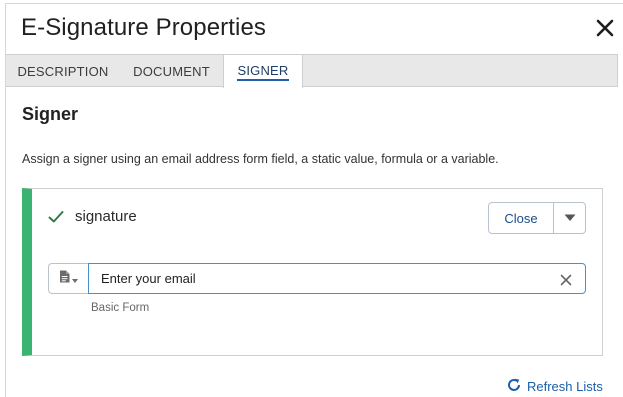 The height and width of the screenshot is (397, 623). What do you see at coordinates (521, 218) in the screenshot?
I see `close-button: Close` at bounding box center [521, 218].